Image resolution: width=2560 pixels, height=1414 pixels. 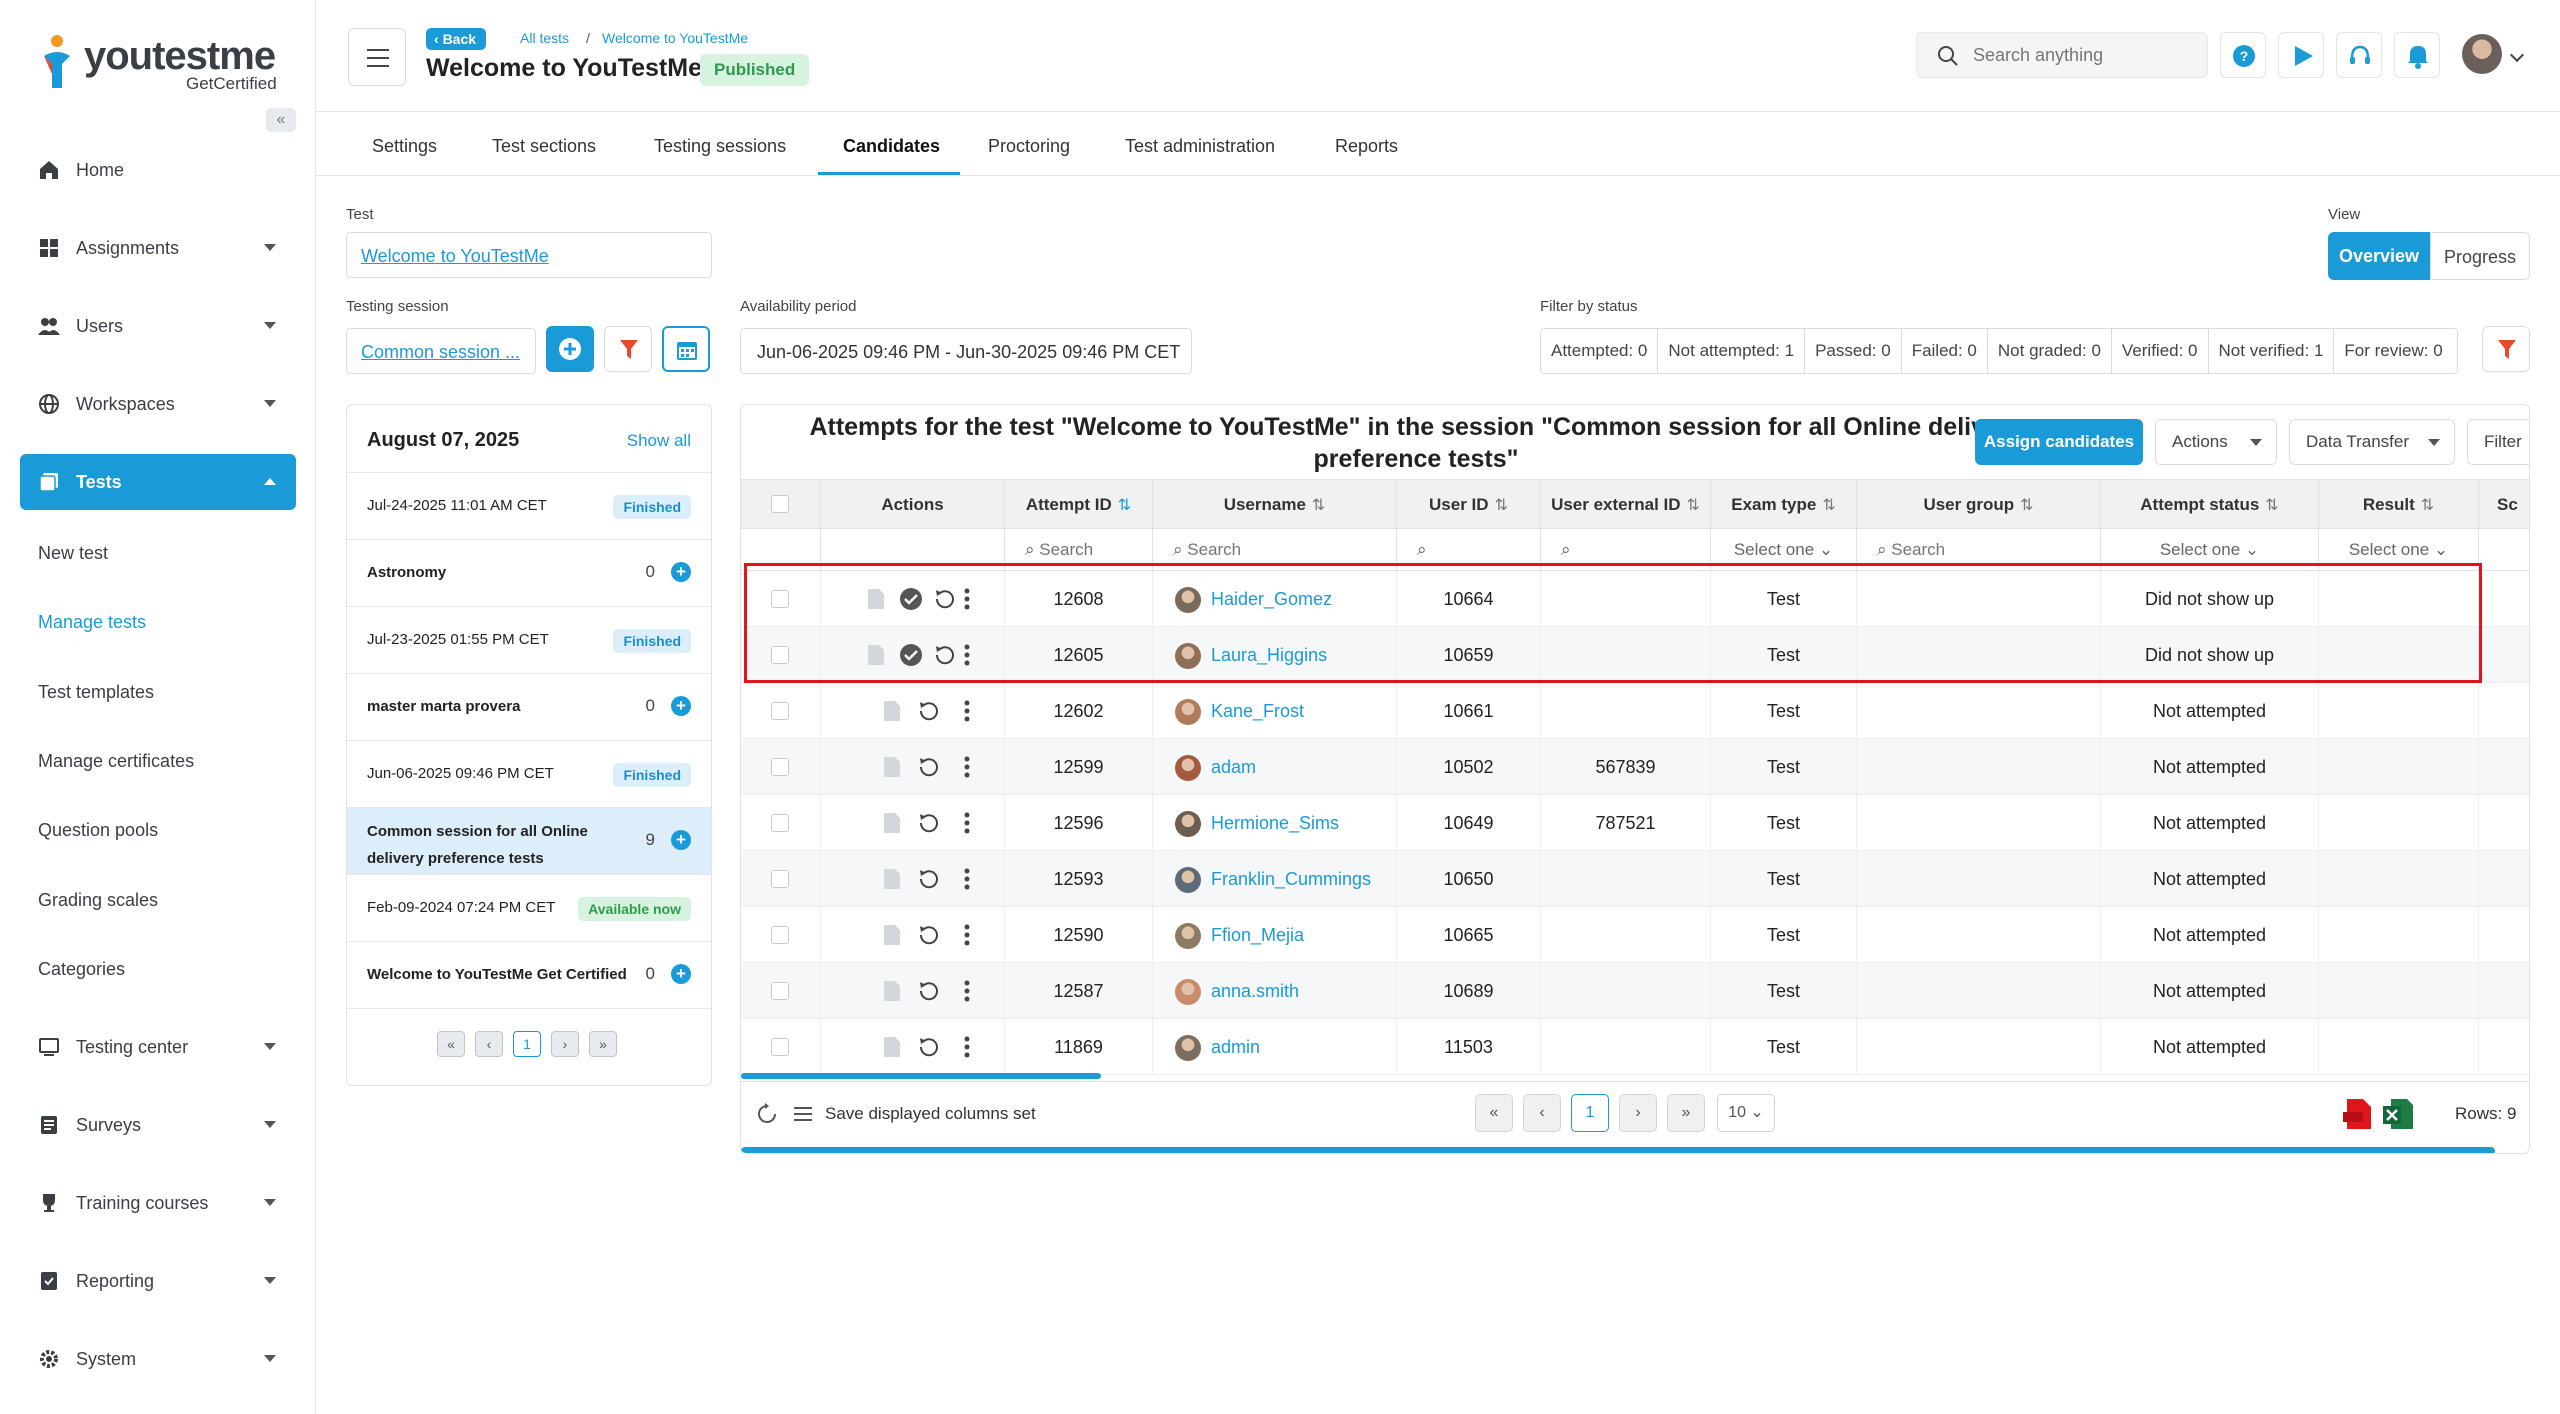 What do you see at coordinates (377, 57) in the screenshot?
I see `hamburger-menu-button` at bounding box center [377, 57].